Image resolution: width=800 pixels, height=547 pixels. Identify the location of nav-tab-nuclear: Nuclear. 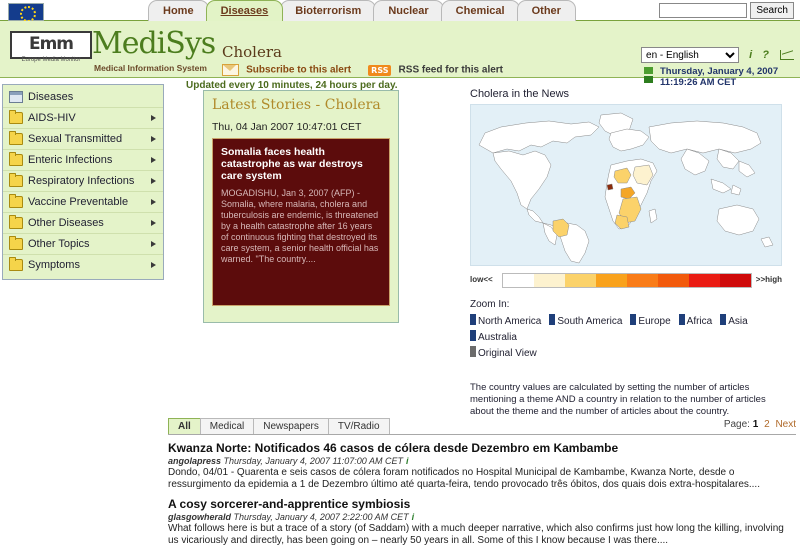
(408, 10).